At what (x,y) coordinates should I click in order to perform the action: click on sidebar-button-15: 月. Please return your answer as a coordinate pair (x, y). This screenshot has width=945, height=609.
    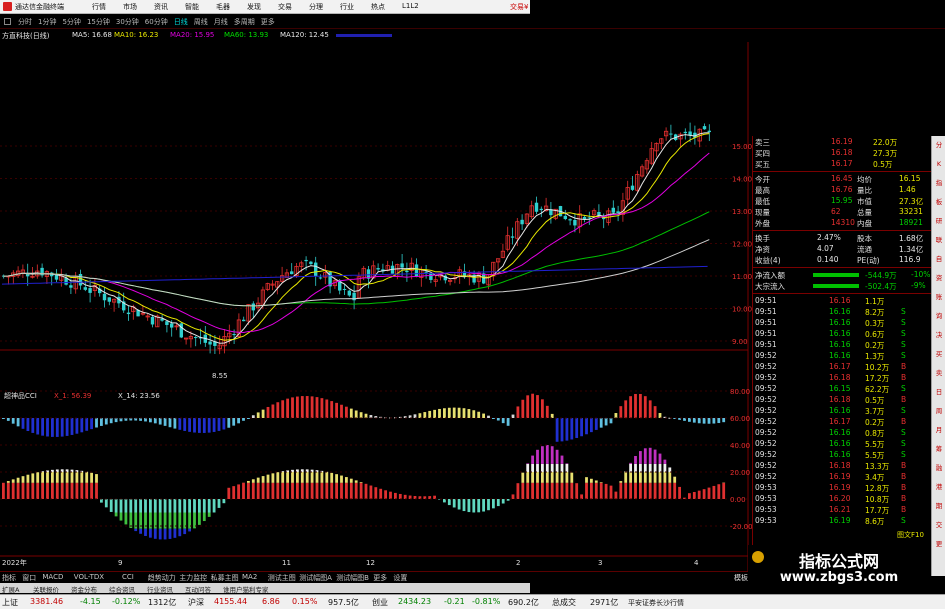
    Looking at the image, I should click on (939, 430).